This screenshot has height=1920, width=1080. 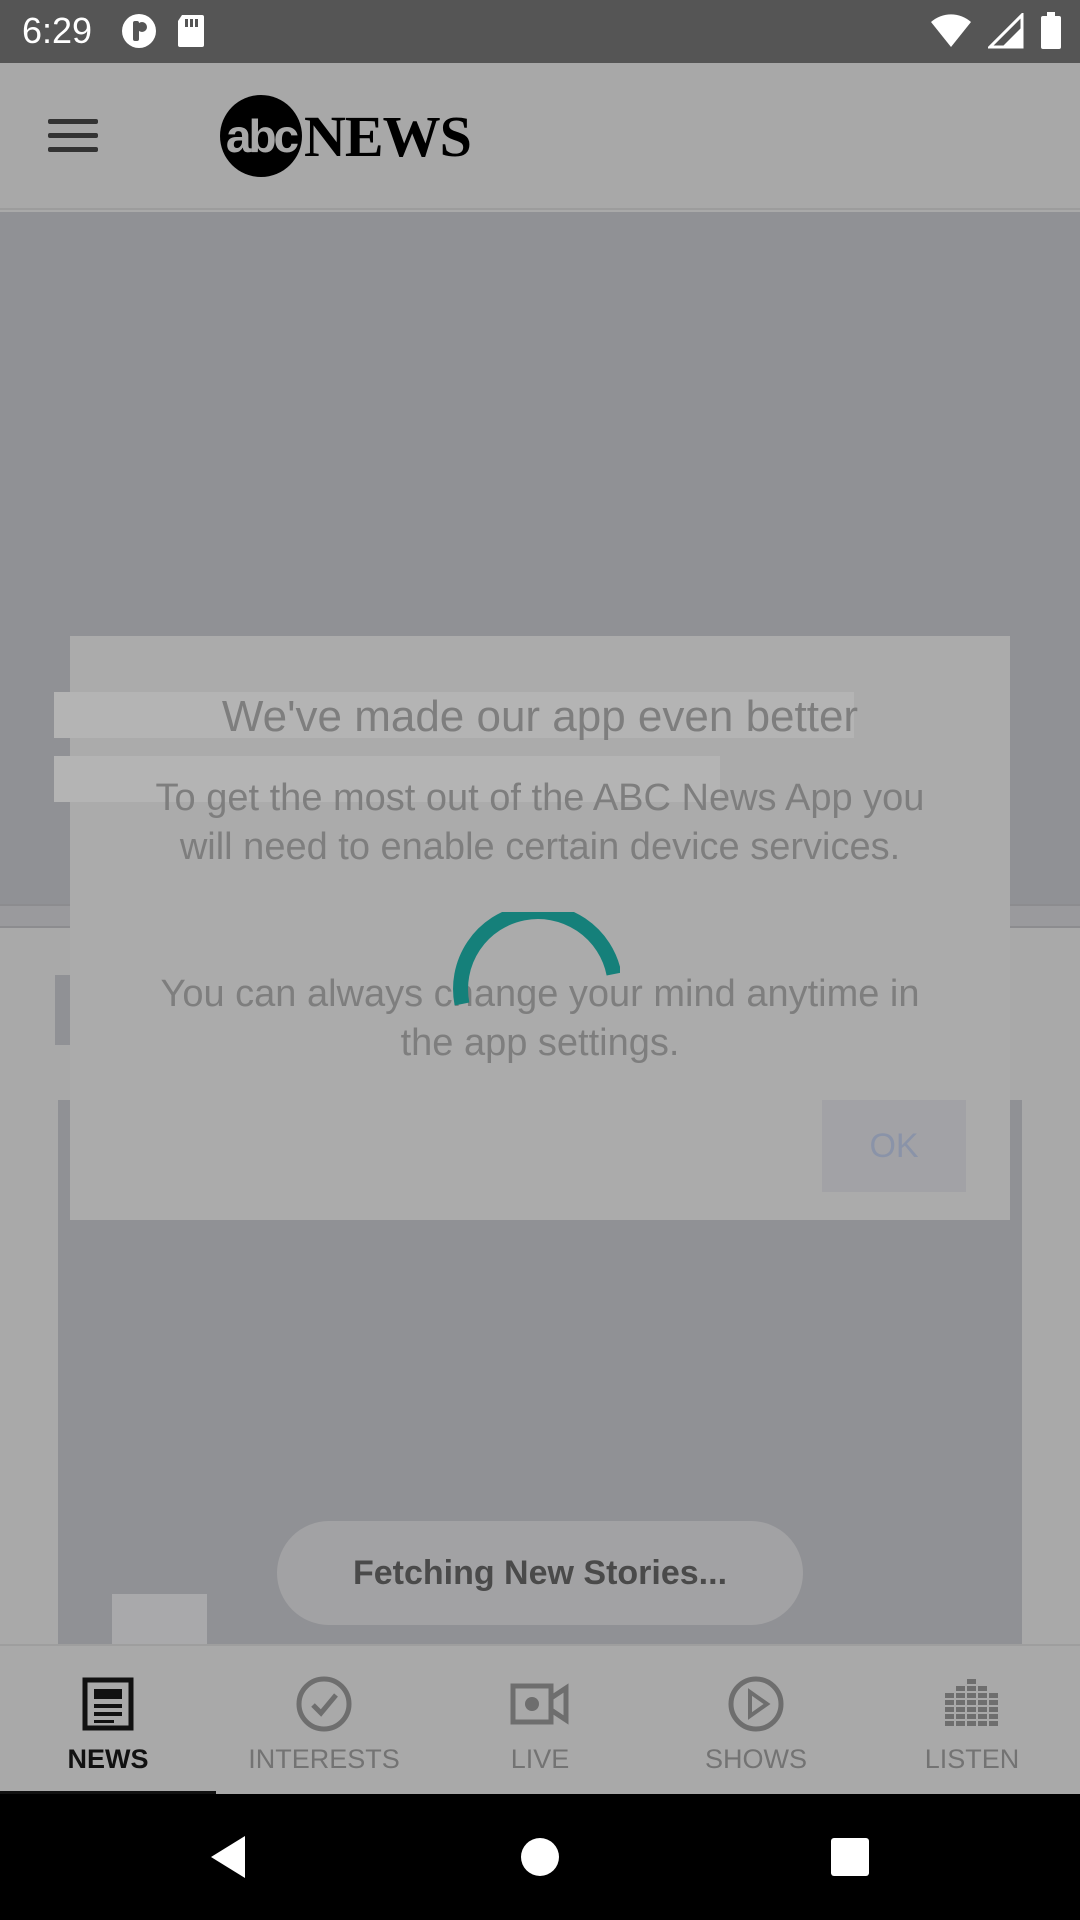 I want to click on logo-news: NEWS, so click(x=388, y=136).